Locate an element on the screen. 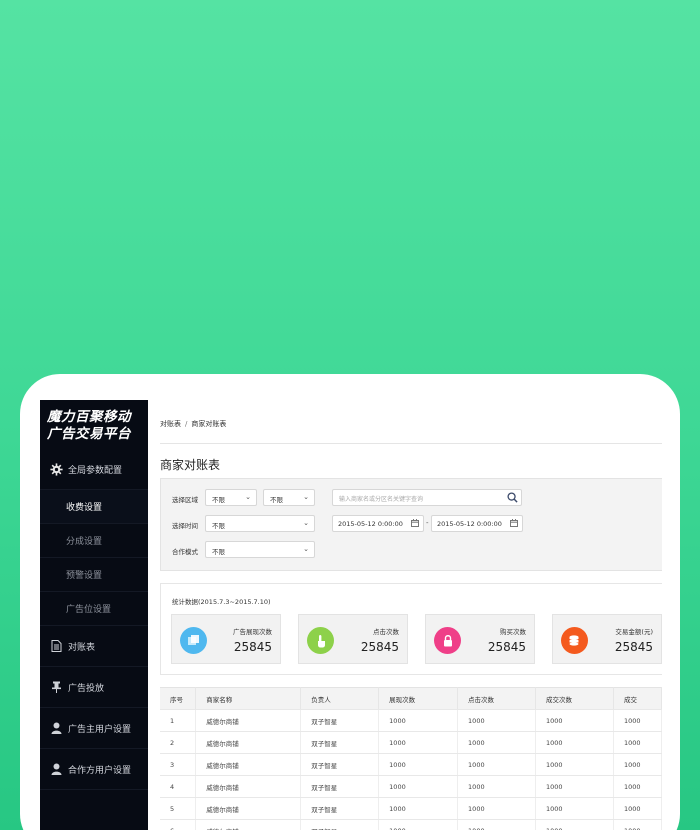 The height and width of the screenshot is (830, 700). table-row: 2 威德尔商铺 双子智星 1000 1000 1000 1000 is located at coordinates (411, 742).